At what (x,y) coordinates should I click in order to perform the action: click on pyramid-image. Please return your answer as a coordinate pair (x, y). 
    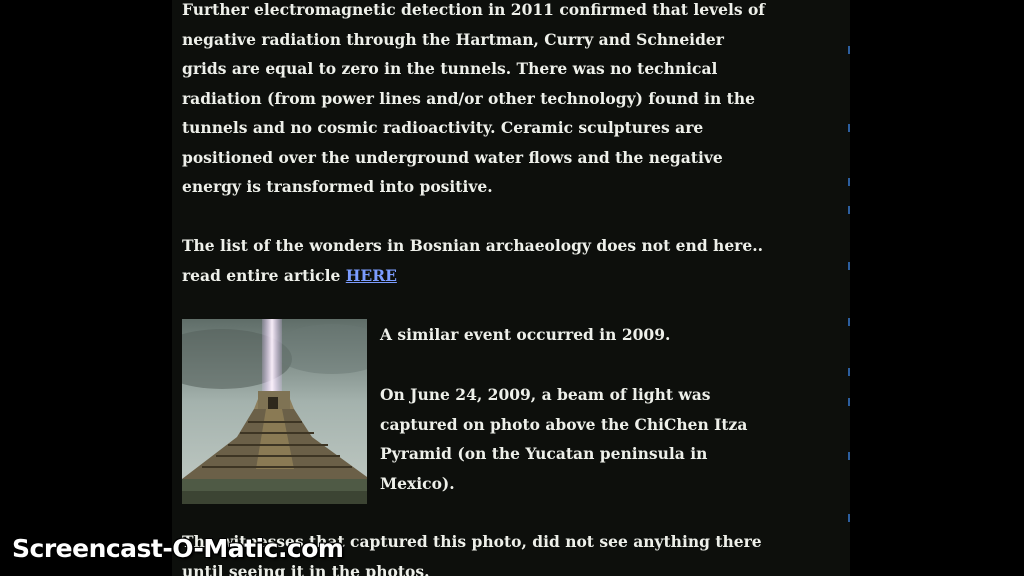
    Looking at the image, I should click on (274, 411).